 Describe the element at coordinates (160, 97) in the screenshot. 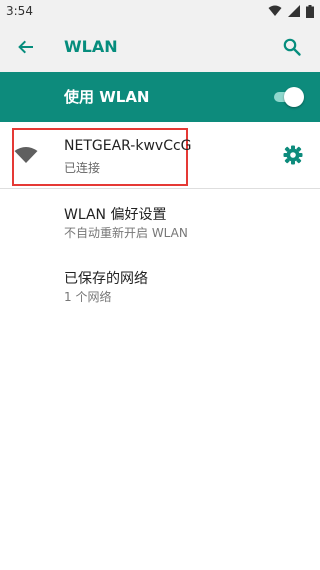

I see `wlan-master-switch-row: 使用 WLAN` at that location.